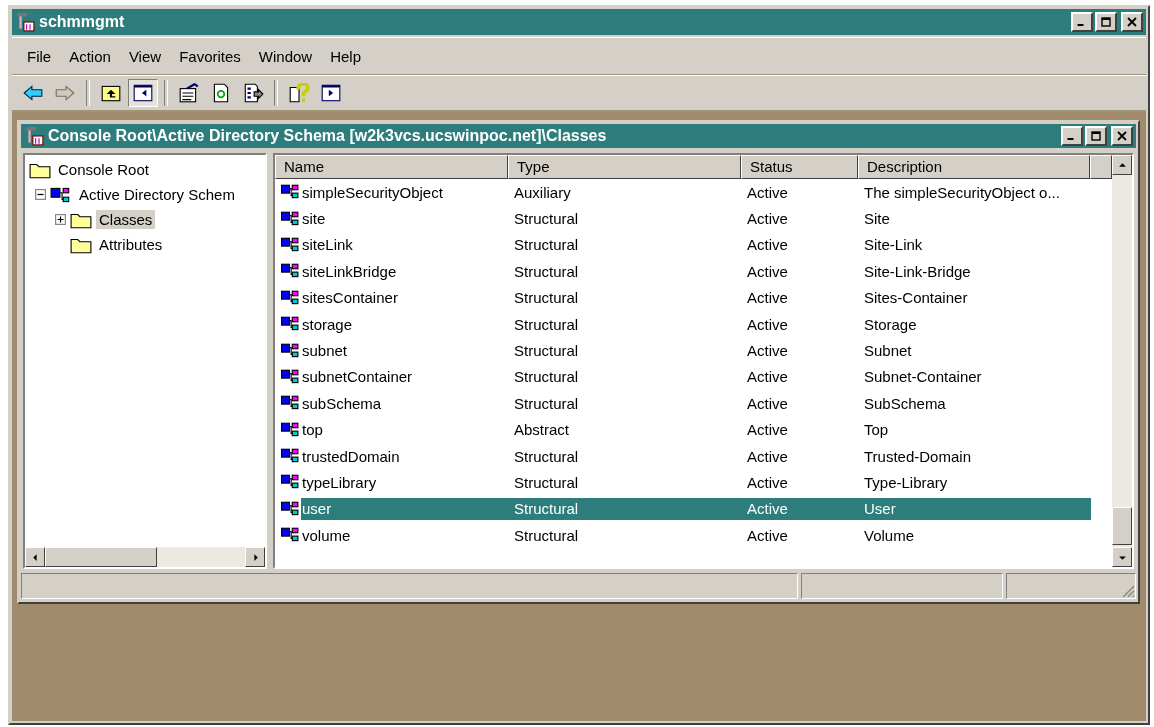 The image size is (1154, 727). What do you see at coordinates (696, 456) in the screenshot?
I see `table-row: trustedDomain Structural Active Trusted-Domain` at bounding box center [696, 456].